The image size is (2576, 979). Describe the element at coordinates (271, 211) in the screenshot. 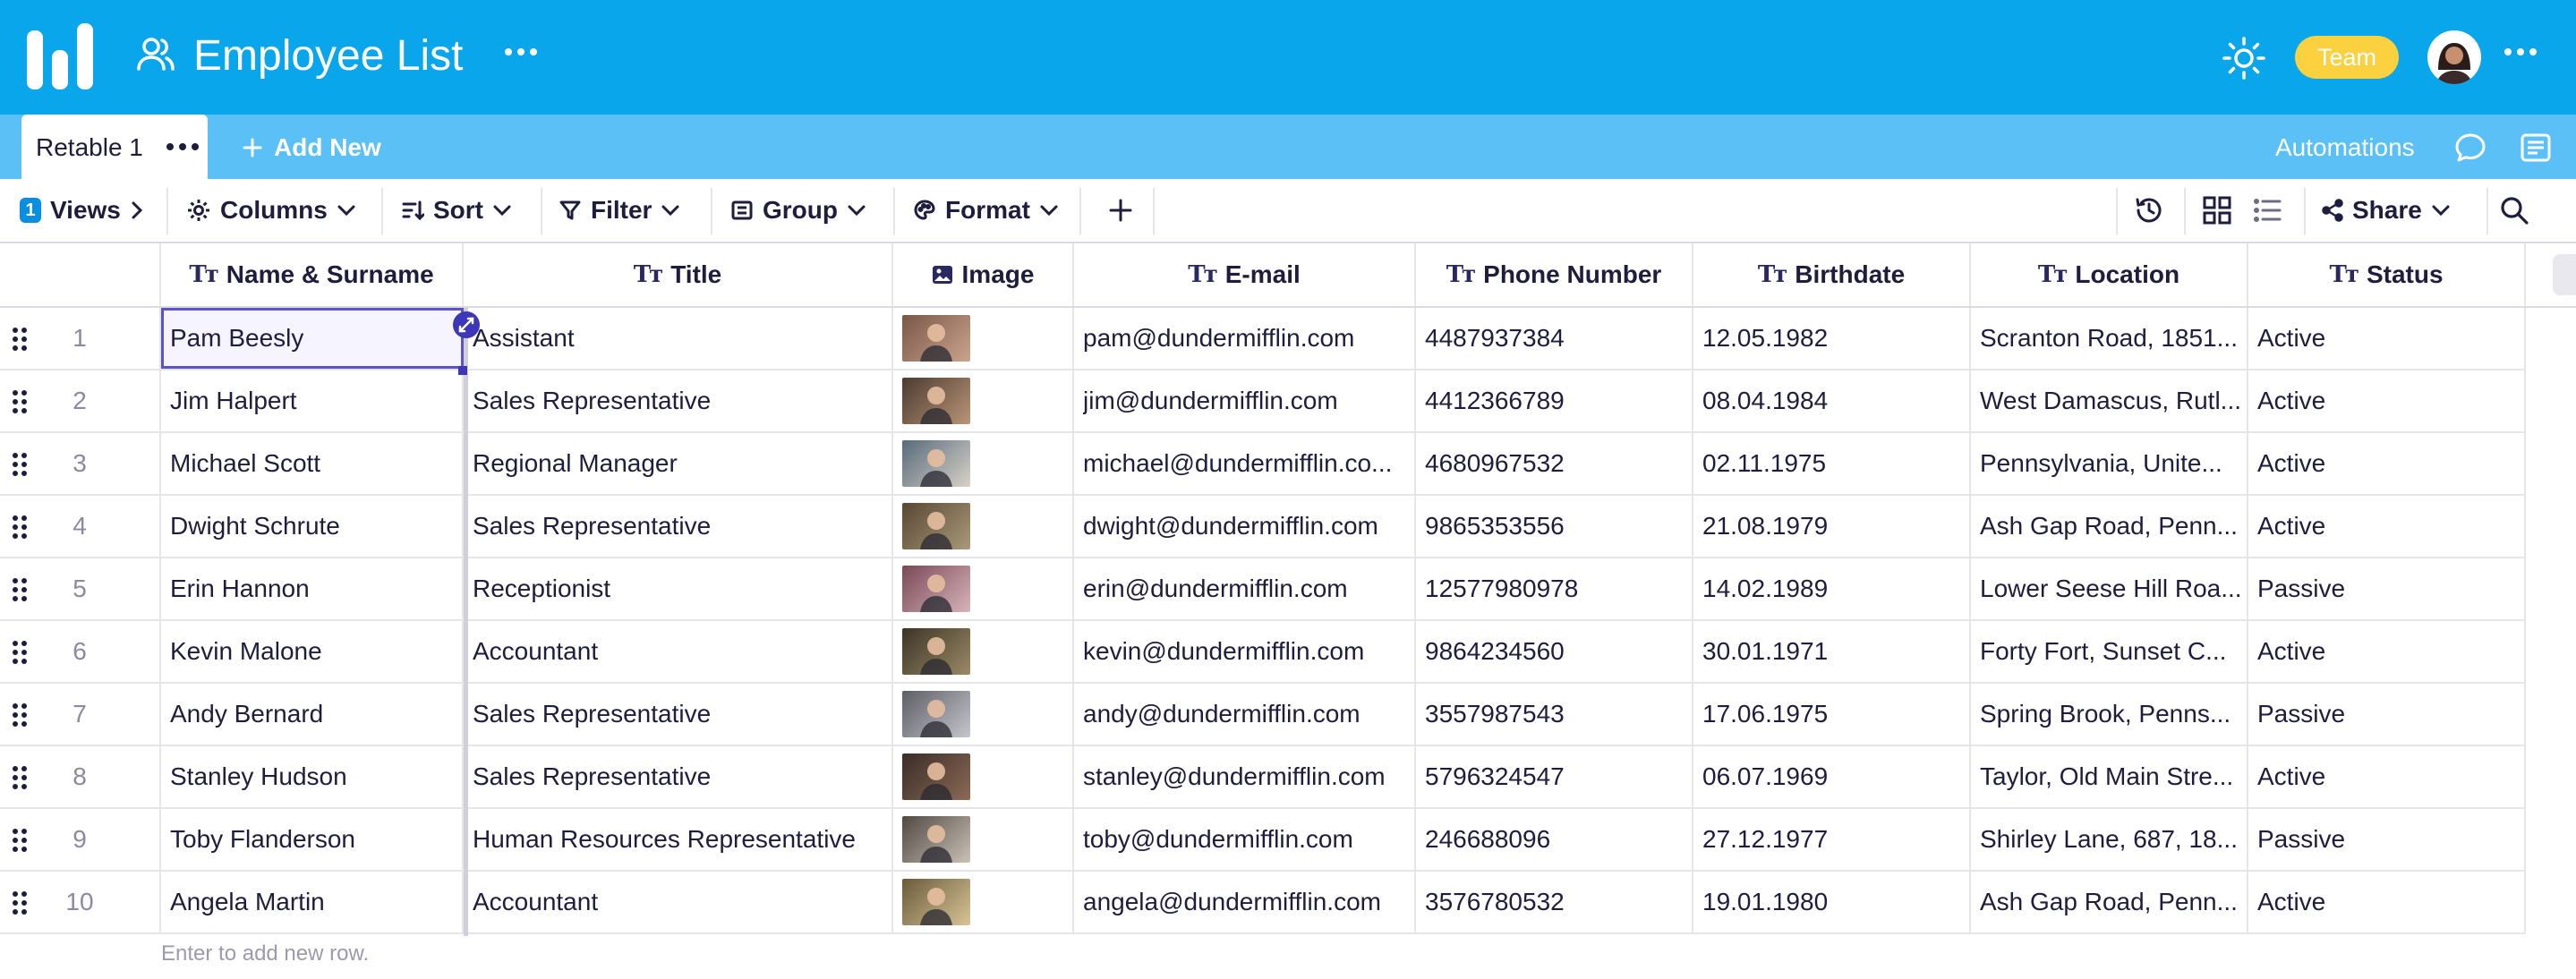

I see `columns-button: Columns` at that location.